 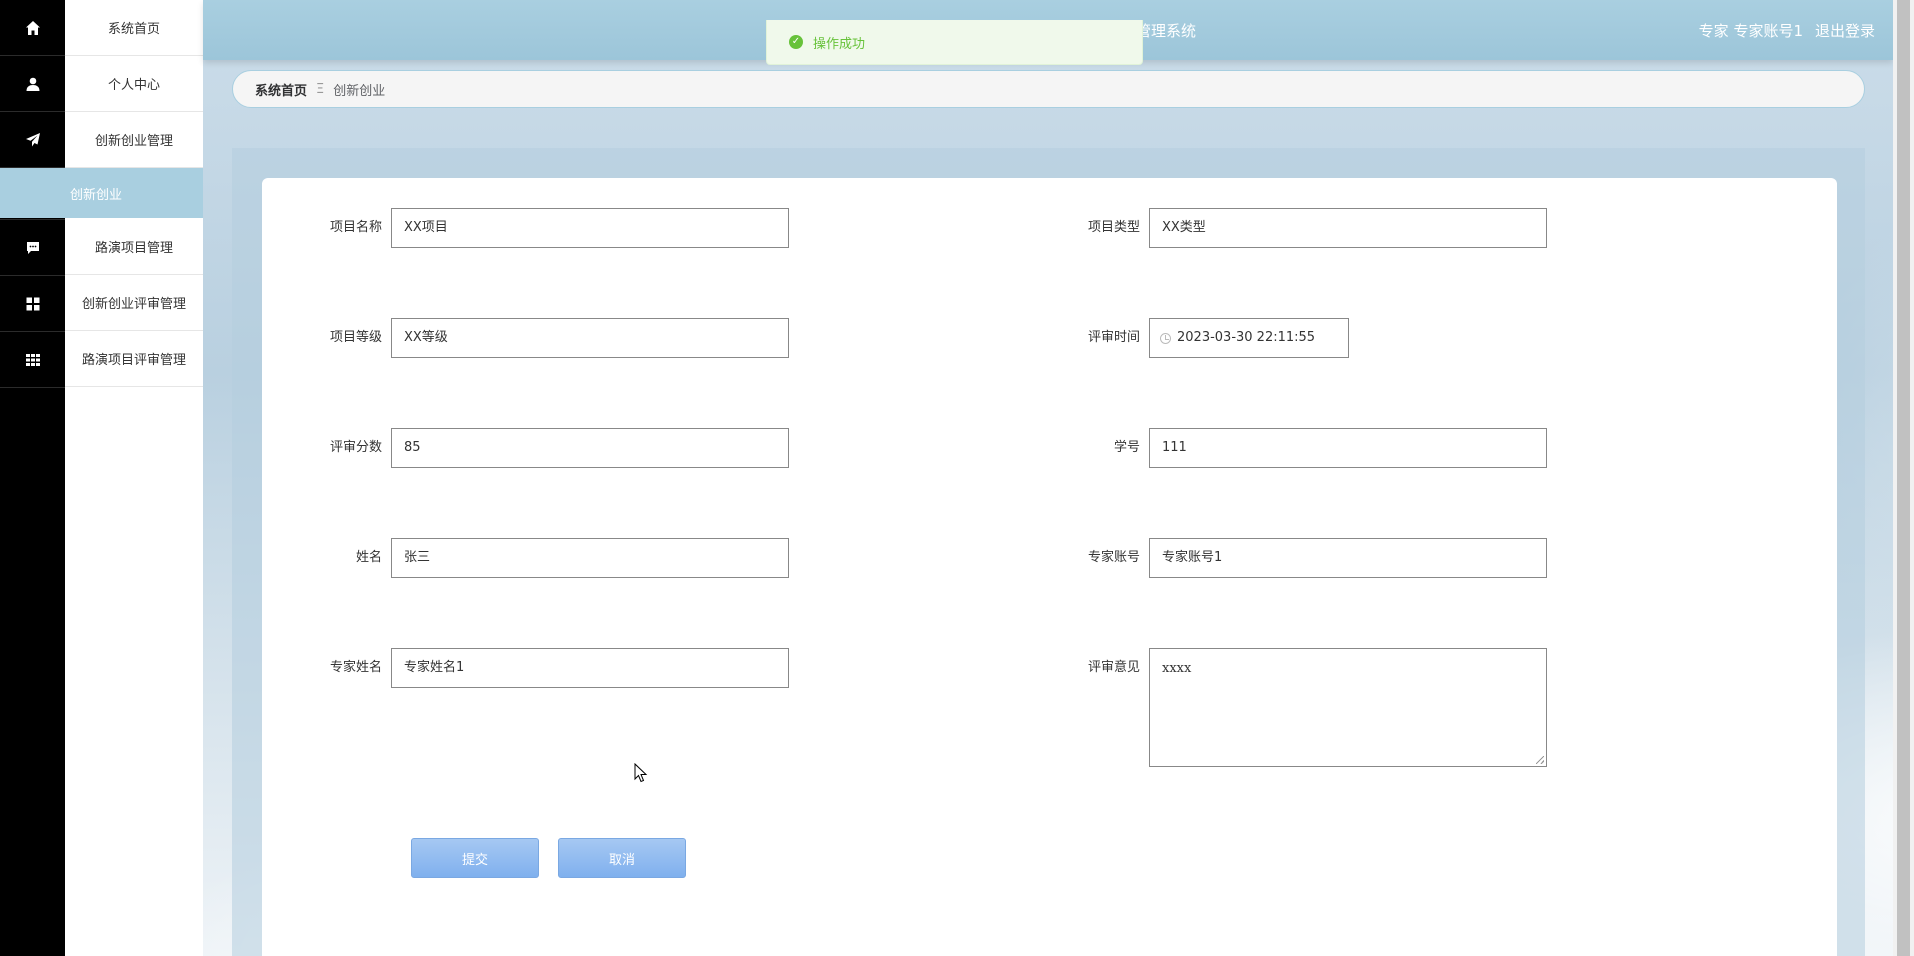 I want to click on field-review-comment: 评审意见 xxxx, so click(x=1308, y=707).